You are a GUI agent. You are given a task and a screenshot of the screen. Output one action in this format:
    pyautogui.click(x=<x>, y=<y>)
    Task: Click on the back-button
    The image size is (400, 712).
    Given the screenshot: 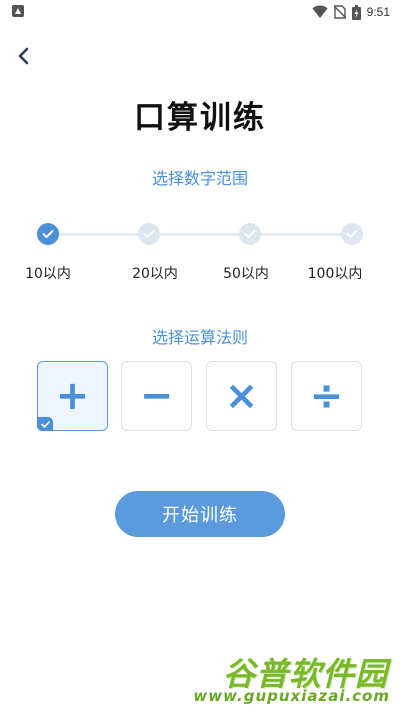 What is the action you would take?
    pyautogui.click(x=24, y=56)
    